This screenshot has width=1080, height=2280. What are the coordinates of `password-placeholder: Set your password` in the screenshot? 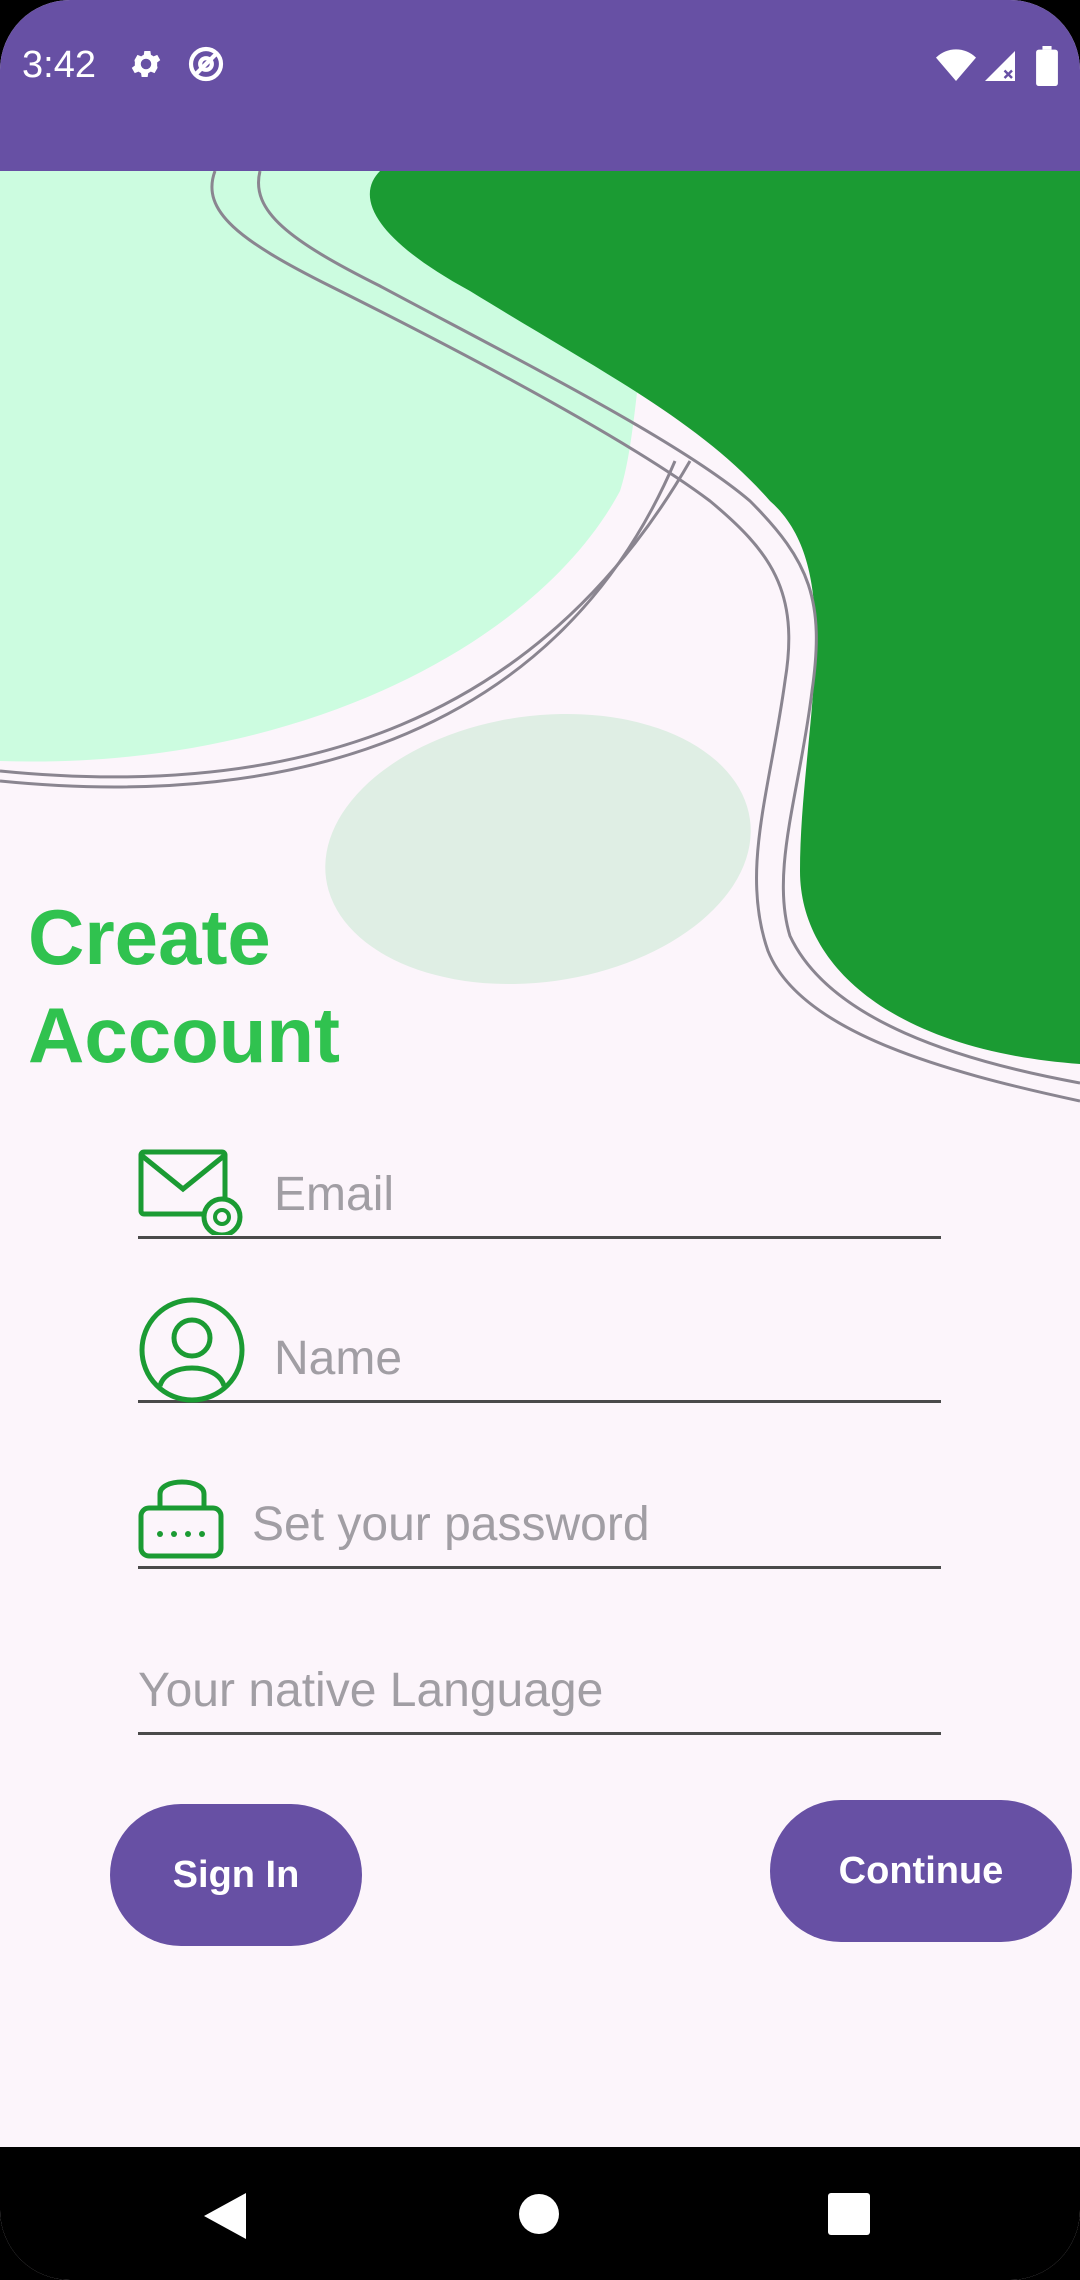 It's located at (451, 1524).